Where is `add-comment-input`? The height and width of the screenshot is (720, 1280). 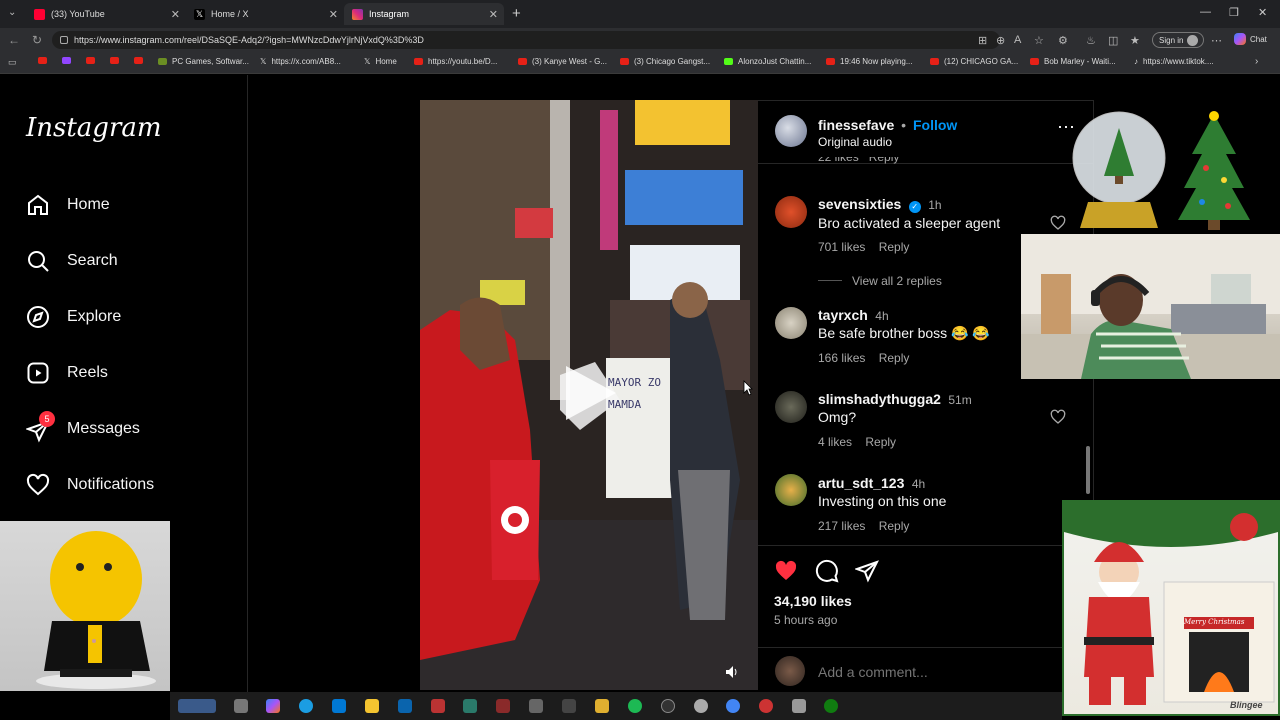 add-comment-input is located at coordinates (933, 672).